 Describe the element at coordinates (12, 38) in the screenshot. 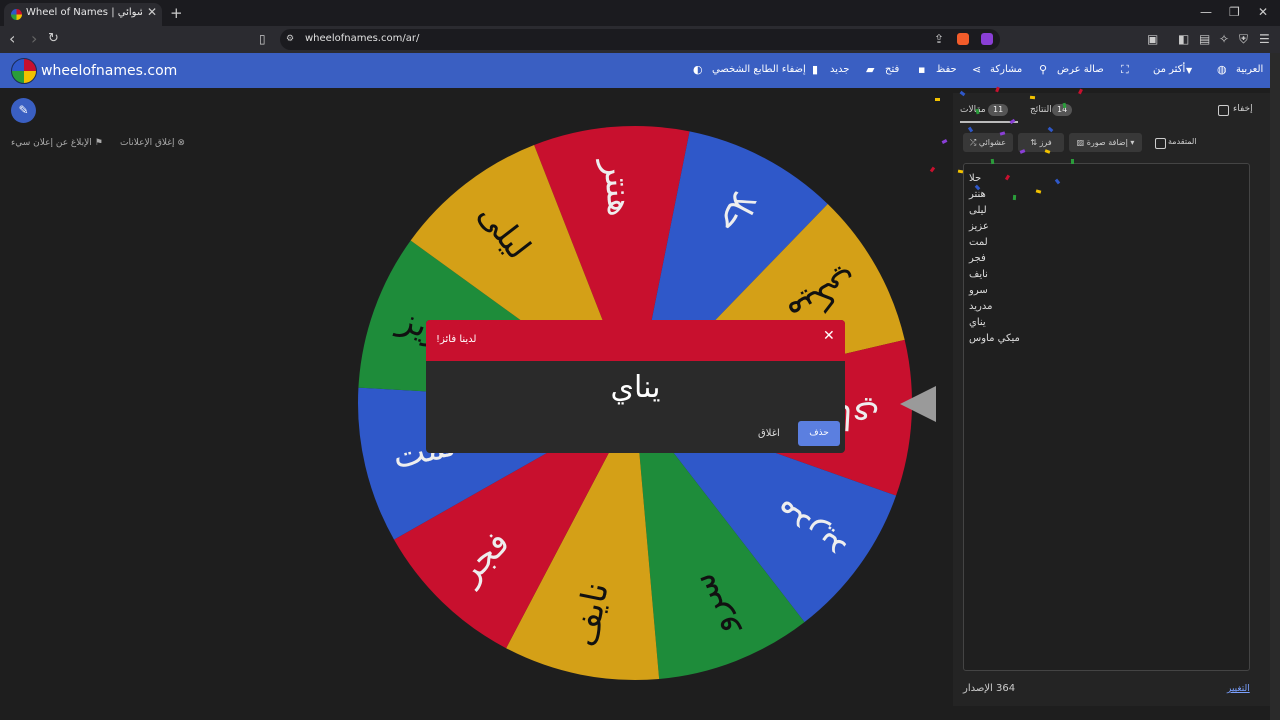

I see `back-icon: ‹` at that location.